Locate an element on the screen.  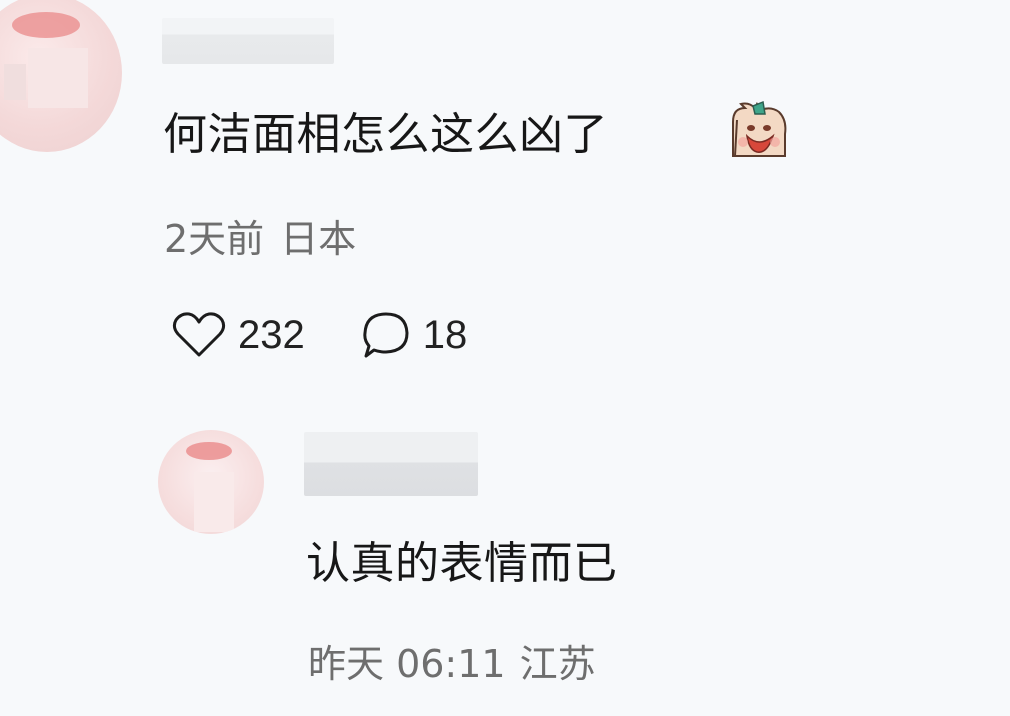
reply-username-redacted is located at coordinates (391, 464).